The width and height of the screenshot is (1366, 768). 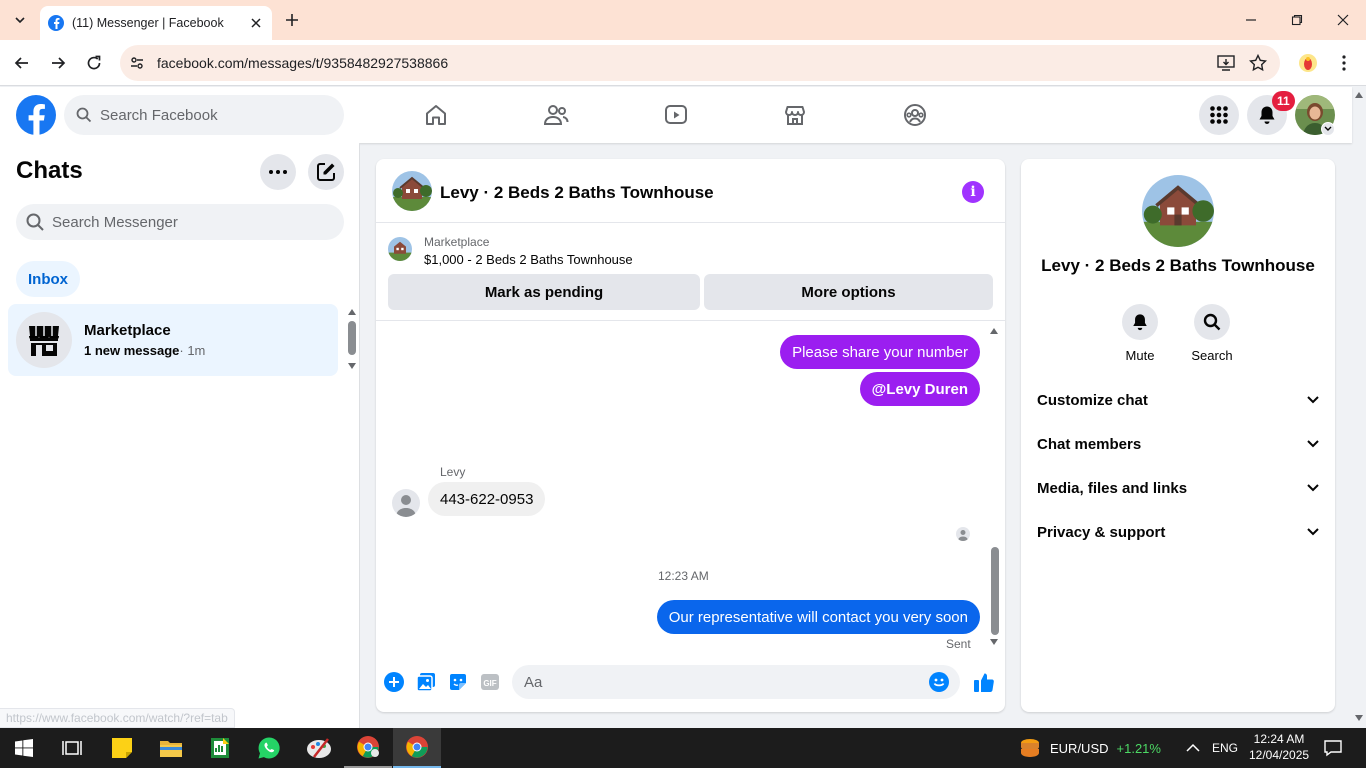 I want to click on new-message-button, so click(x=326, y=172).